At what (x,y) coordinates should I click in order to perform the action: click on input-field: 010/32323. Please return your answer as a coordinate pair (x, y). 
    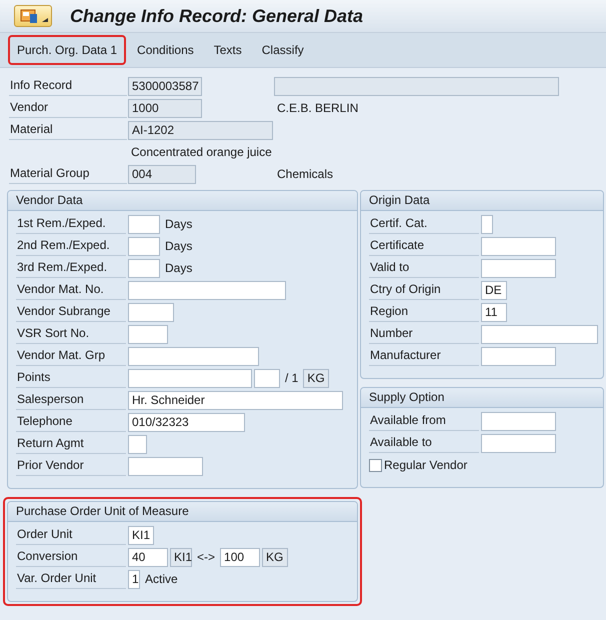
    Looking at the image, I should click on (186, 422).